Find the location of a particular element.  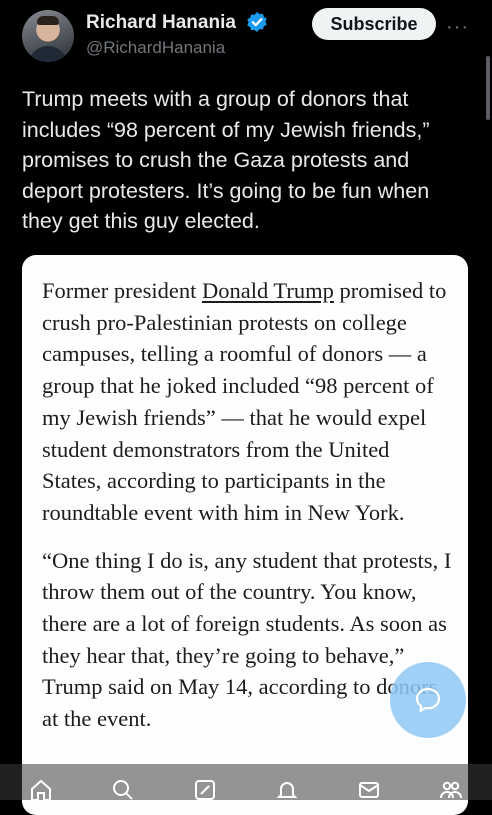

author-handle: @RichardHanania is located at coordinates (155, 48).